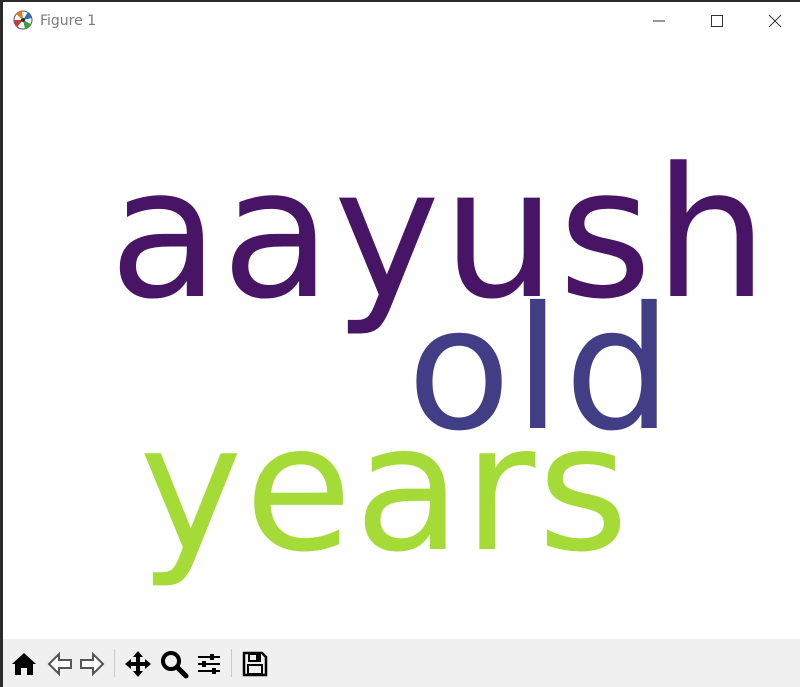  I want to click on back-button, so click(60, 664).